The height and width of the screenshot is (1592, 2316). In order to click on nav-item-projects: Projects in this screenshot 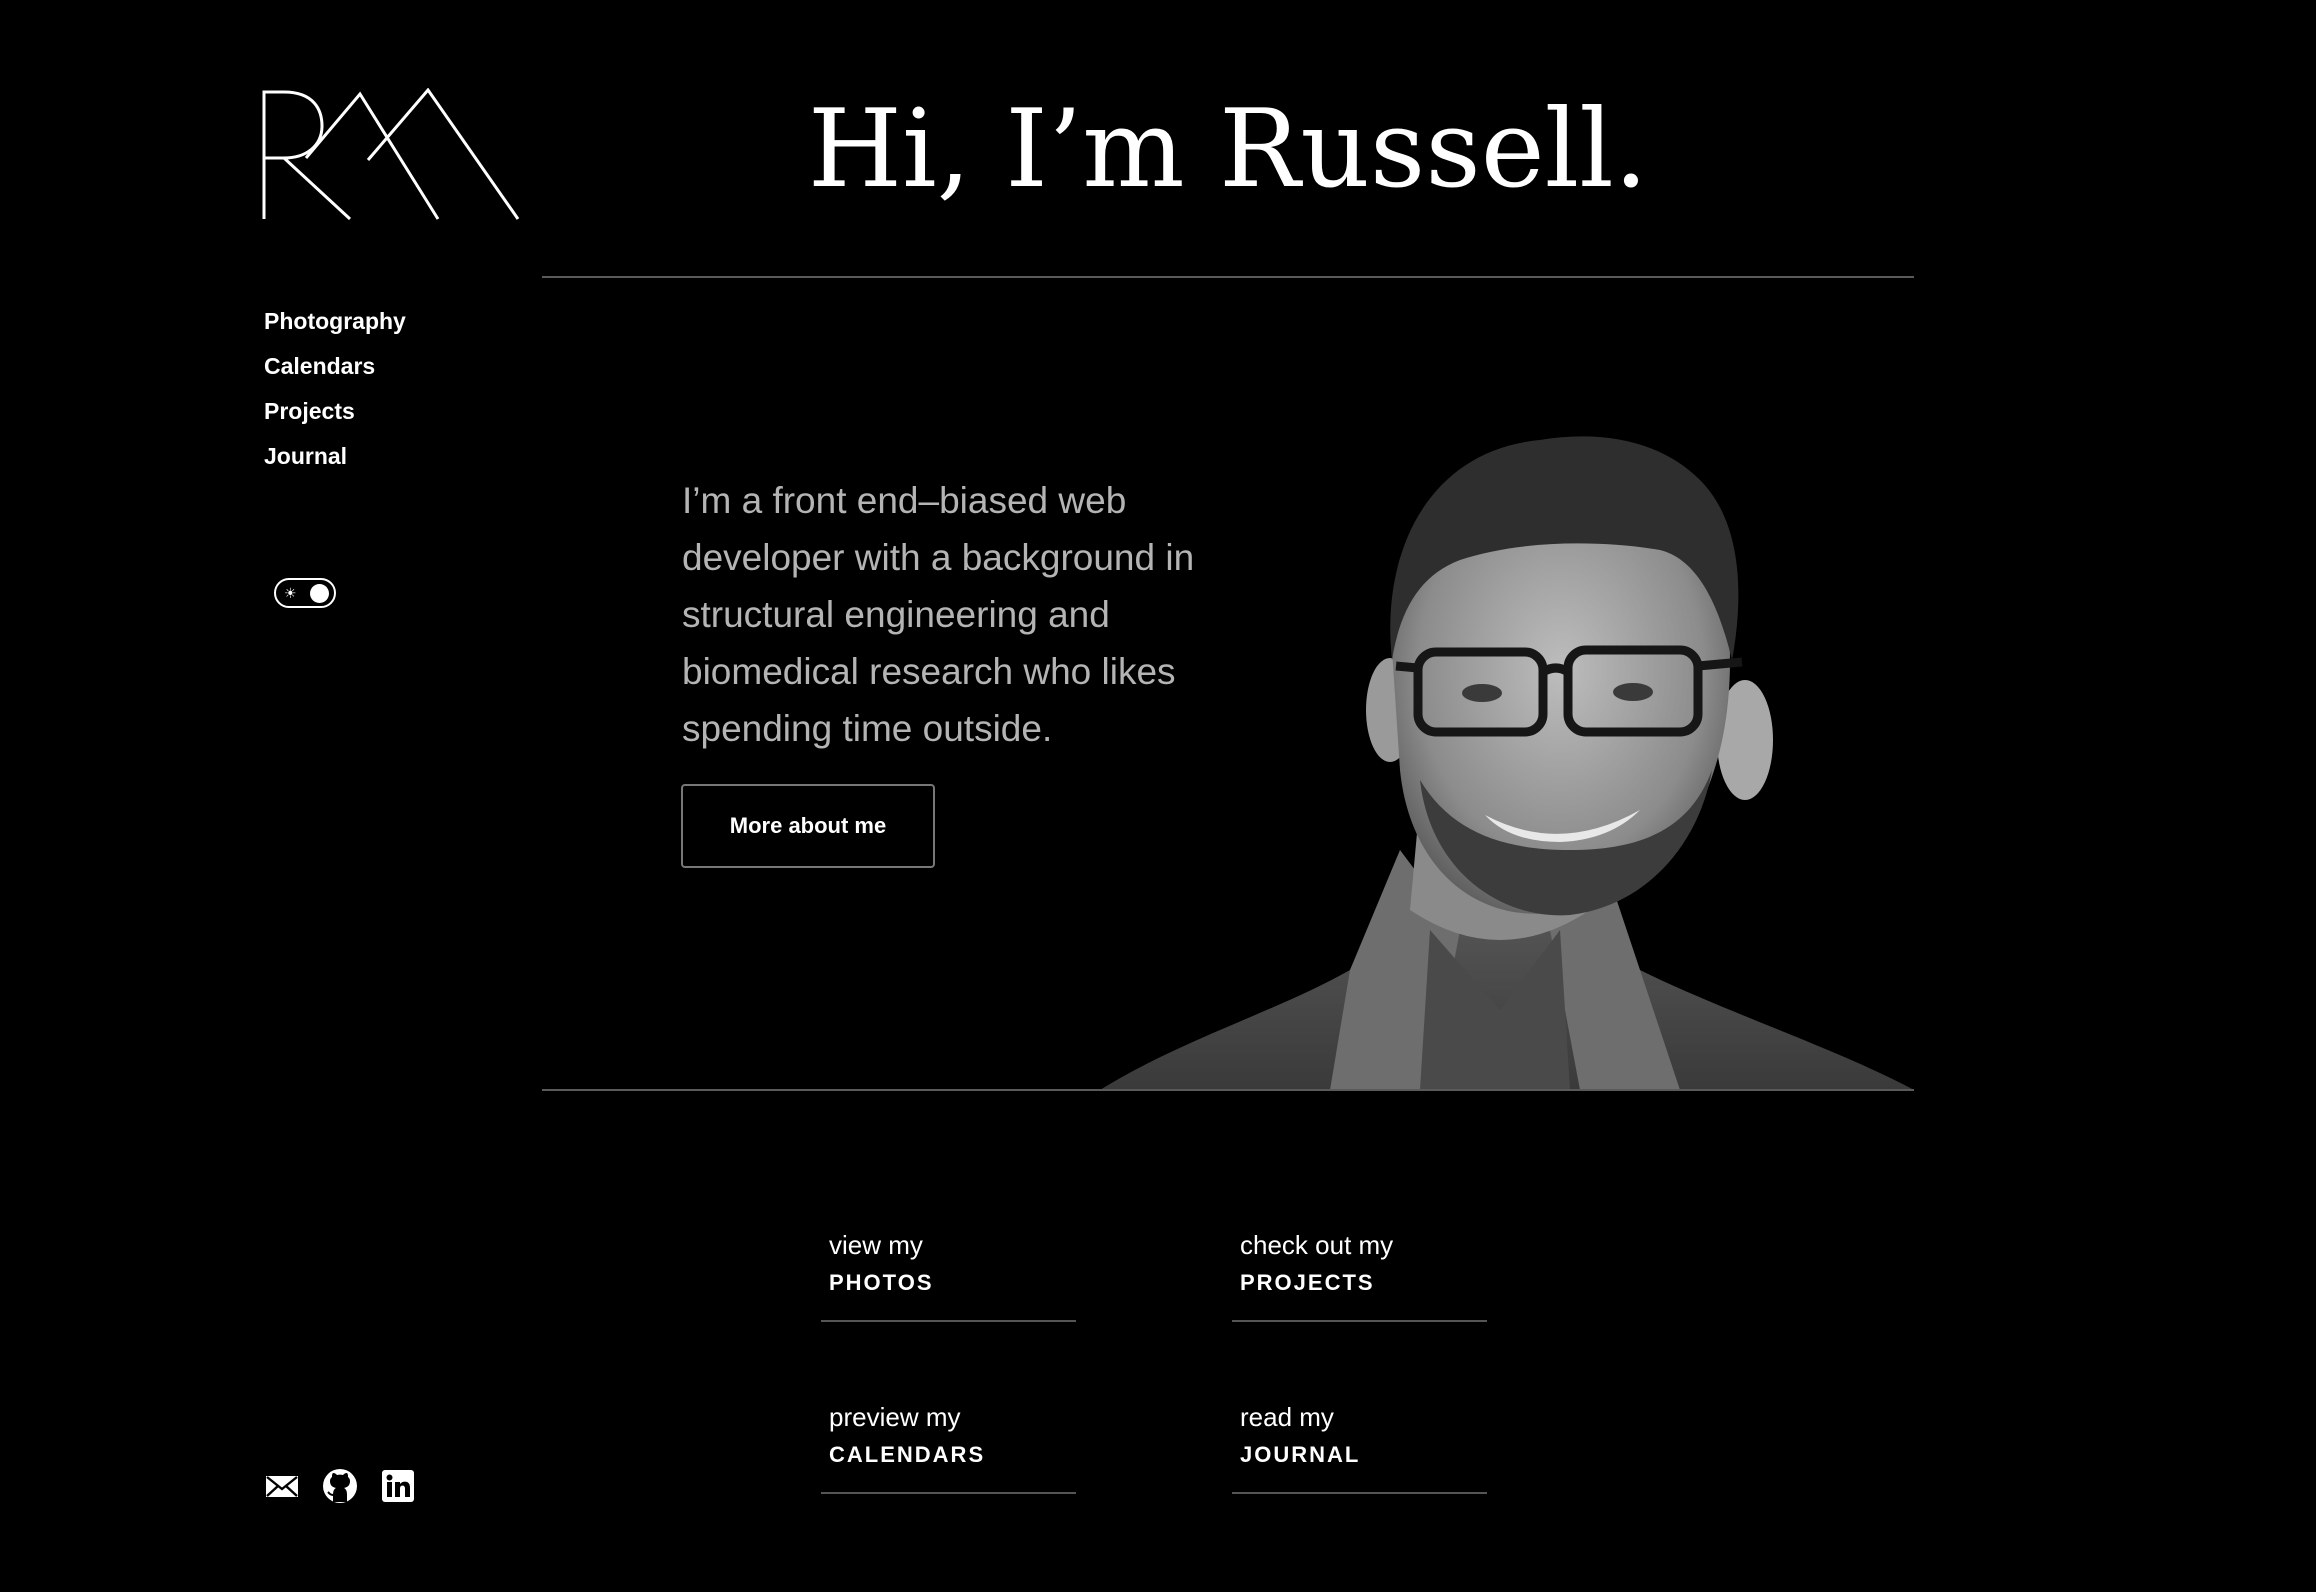, I will do `click(335, 416)`.